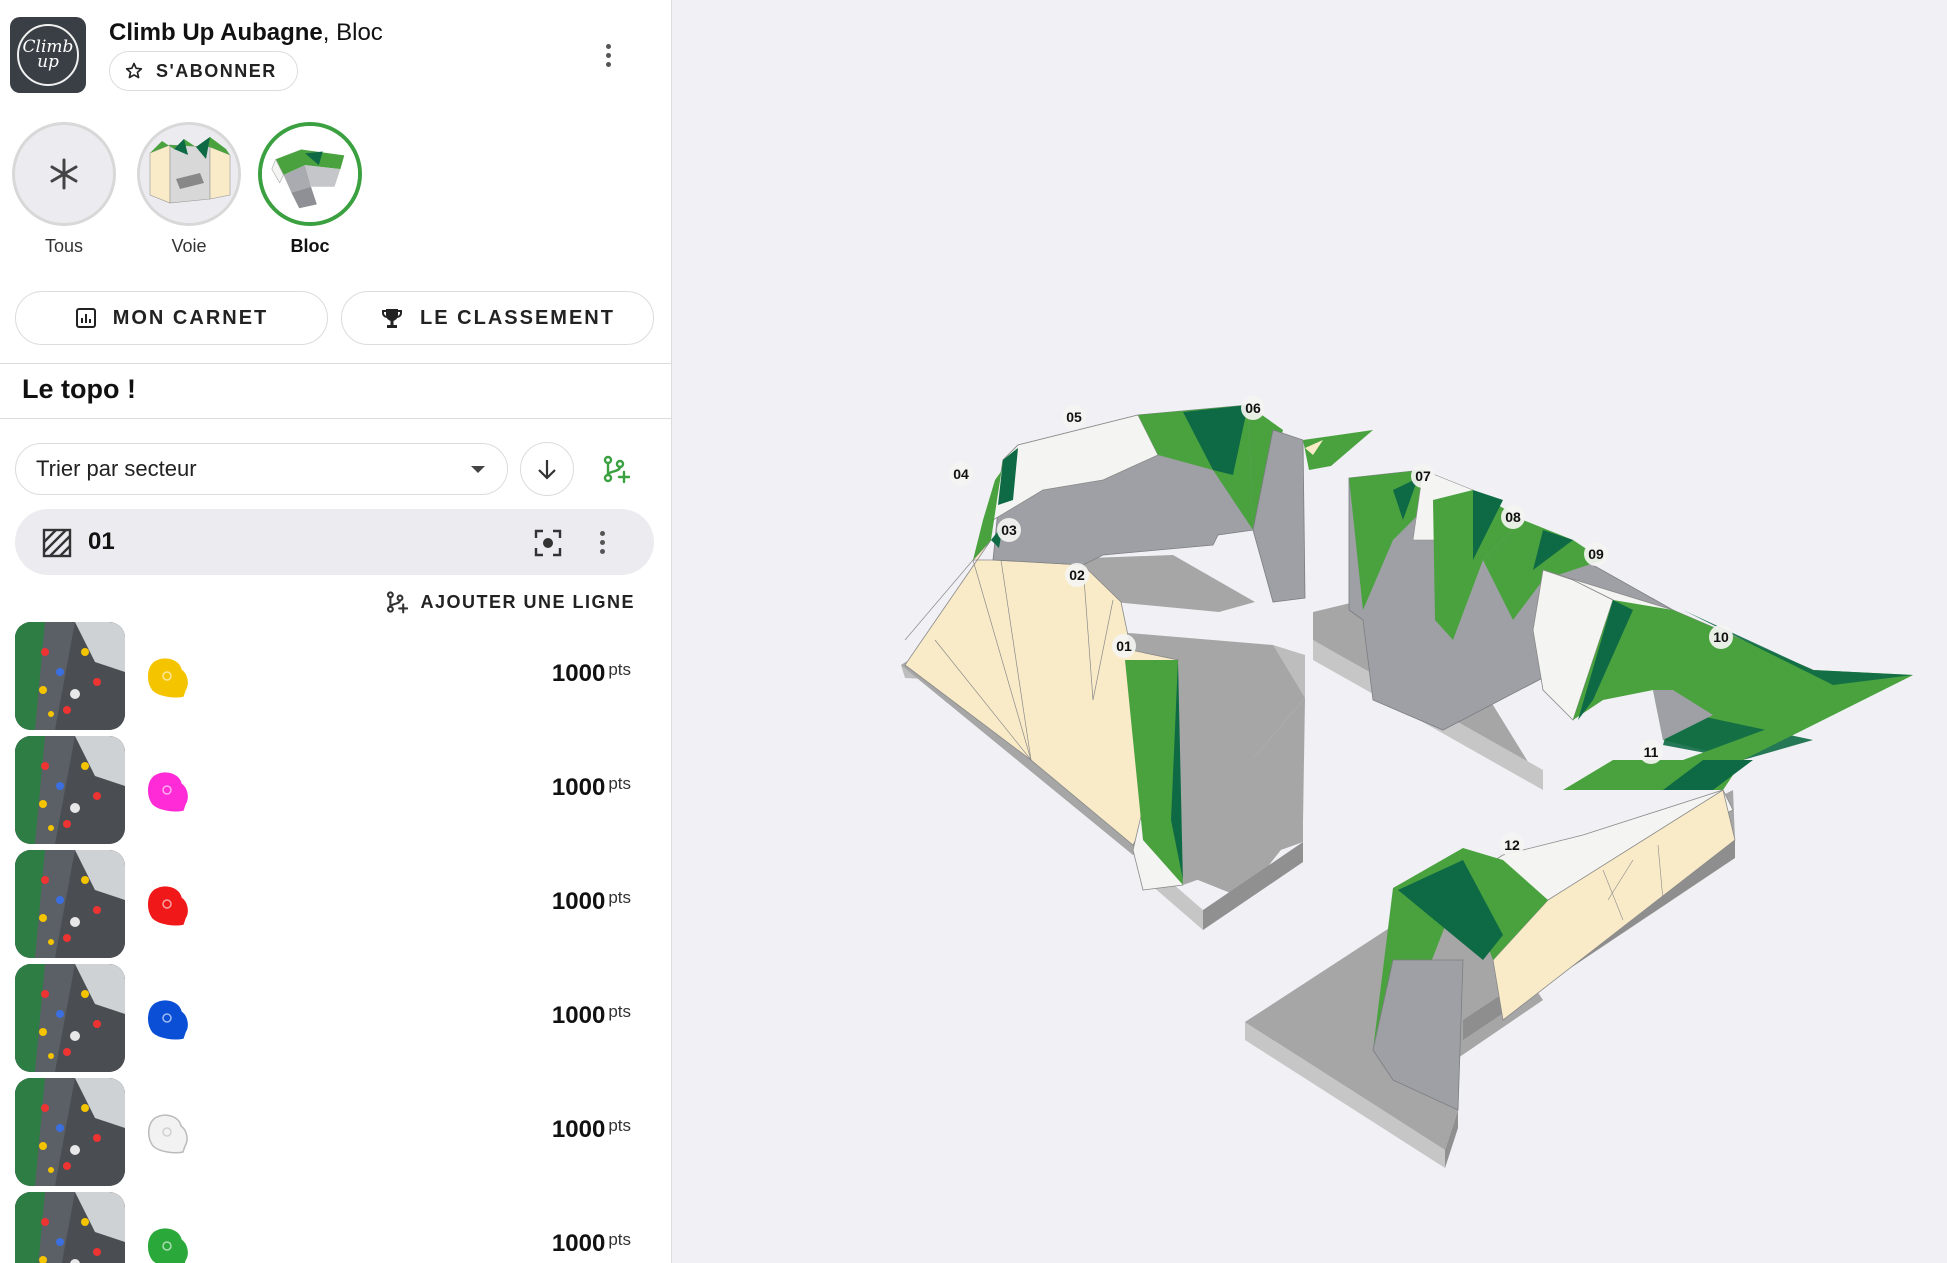 The height and width of the screenshot is (1263, 1947). What do you see at coordinates (190, 317) in the screenshot?
I see `logbook-label: MON CARNET` at bounding box center [190, 317].